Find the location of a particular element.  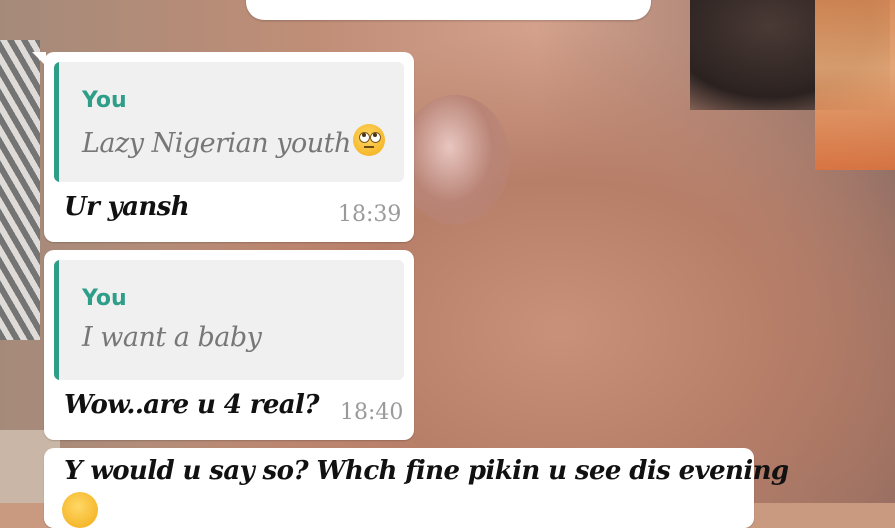

message-text: Wow..are u 4 real? is located at coordinates (192, 405).